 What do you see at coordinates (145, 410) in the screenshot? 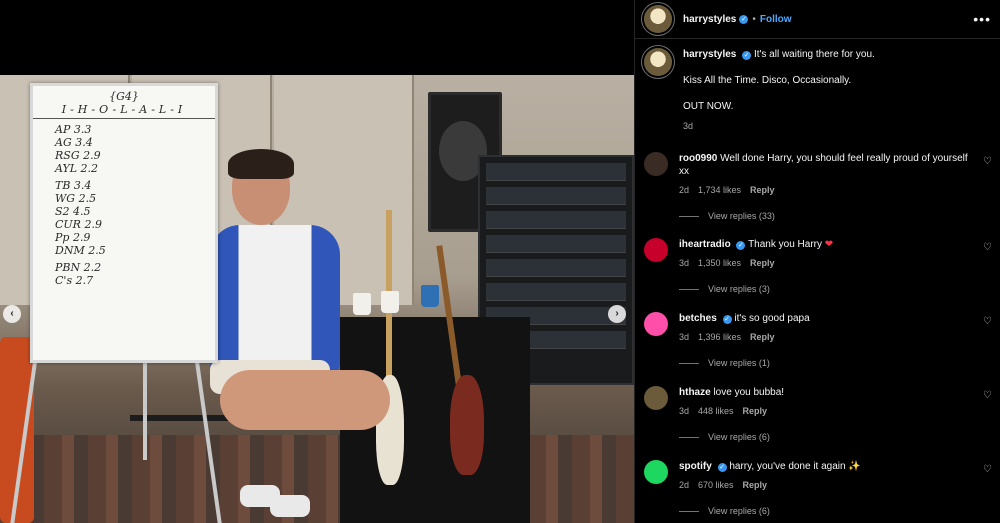
I see `easel-leg` at bounding box center [145, 410].